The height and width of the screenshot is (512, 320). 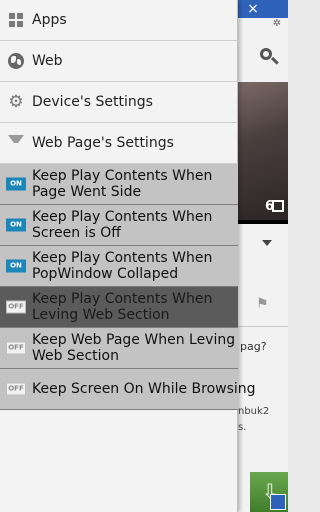 What do you see at coordinates (122, 225) in the screenshot?
I see `setting-label: Keep Play Contents When Screen is Off` at bounding box center [122, 225].